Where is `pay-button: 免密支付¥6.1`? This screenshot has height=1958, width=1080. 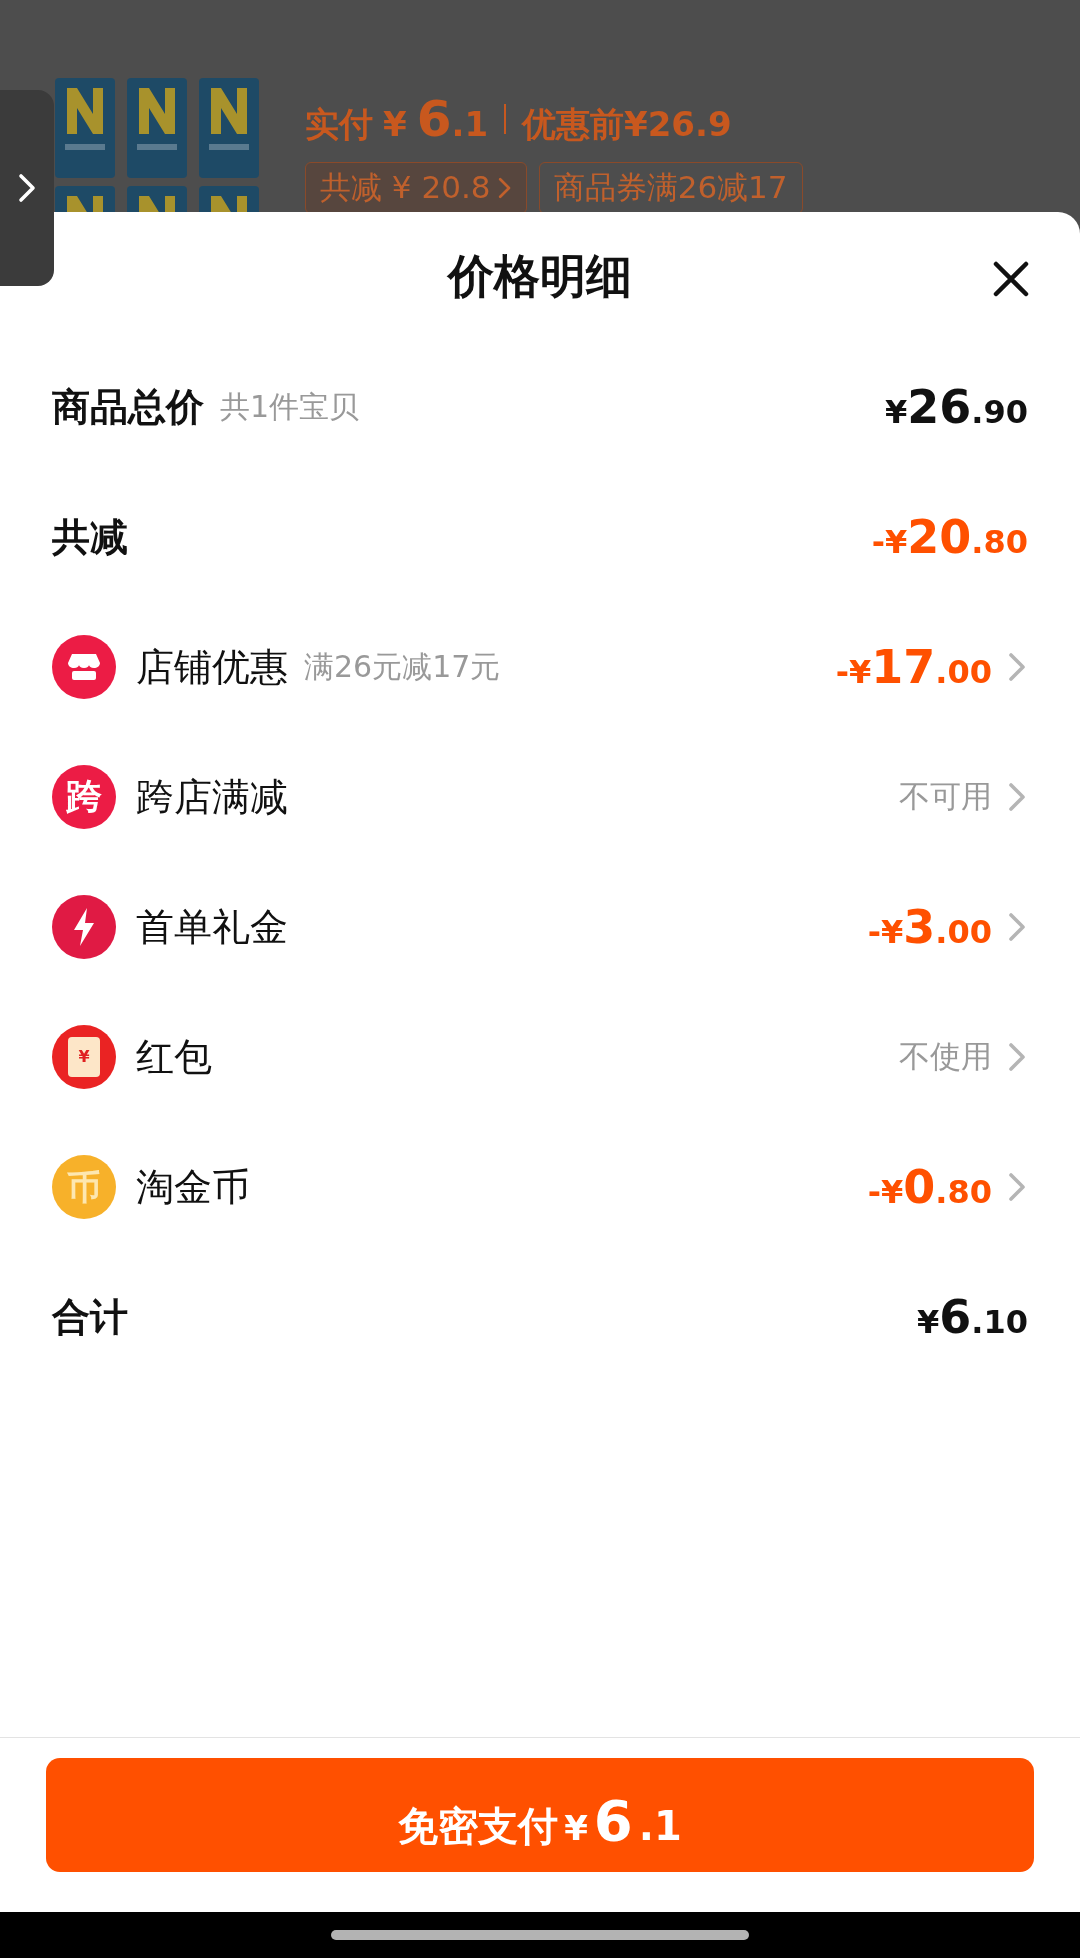 pay-button: 免密支付¥6.1 is located at coordinates (540, 1815).